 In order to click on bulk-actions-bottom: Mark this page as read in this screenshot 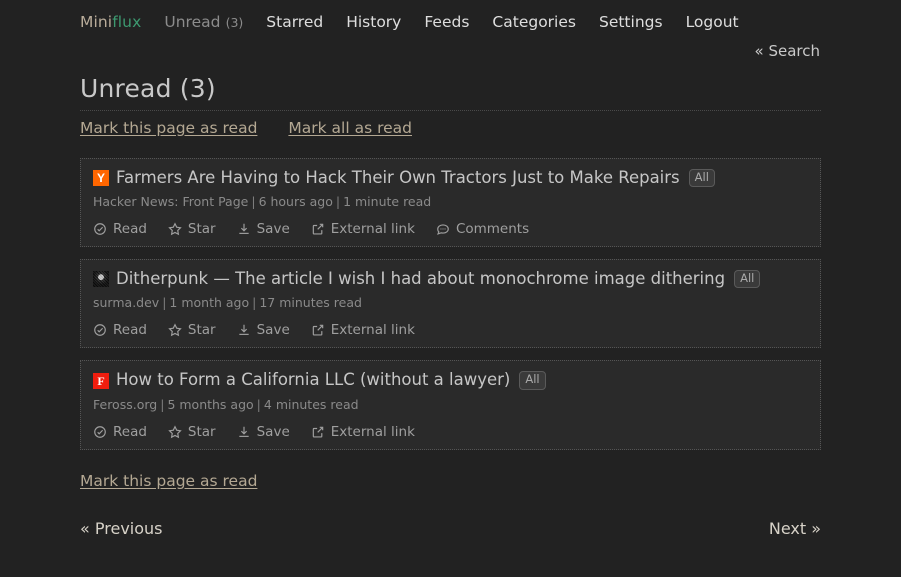, I will do `click(450, 481)`.